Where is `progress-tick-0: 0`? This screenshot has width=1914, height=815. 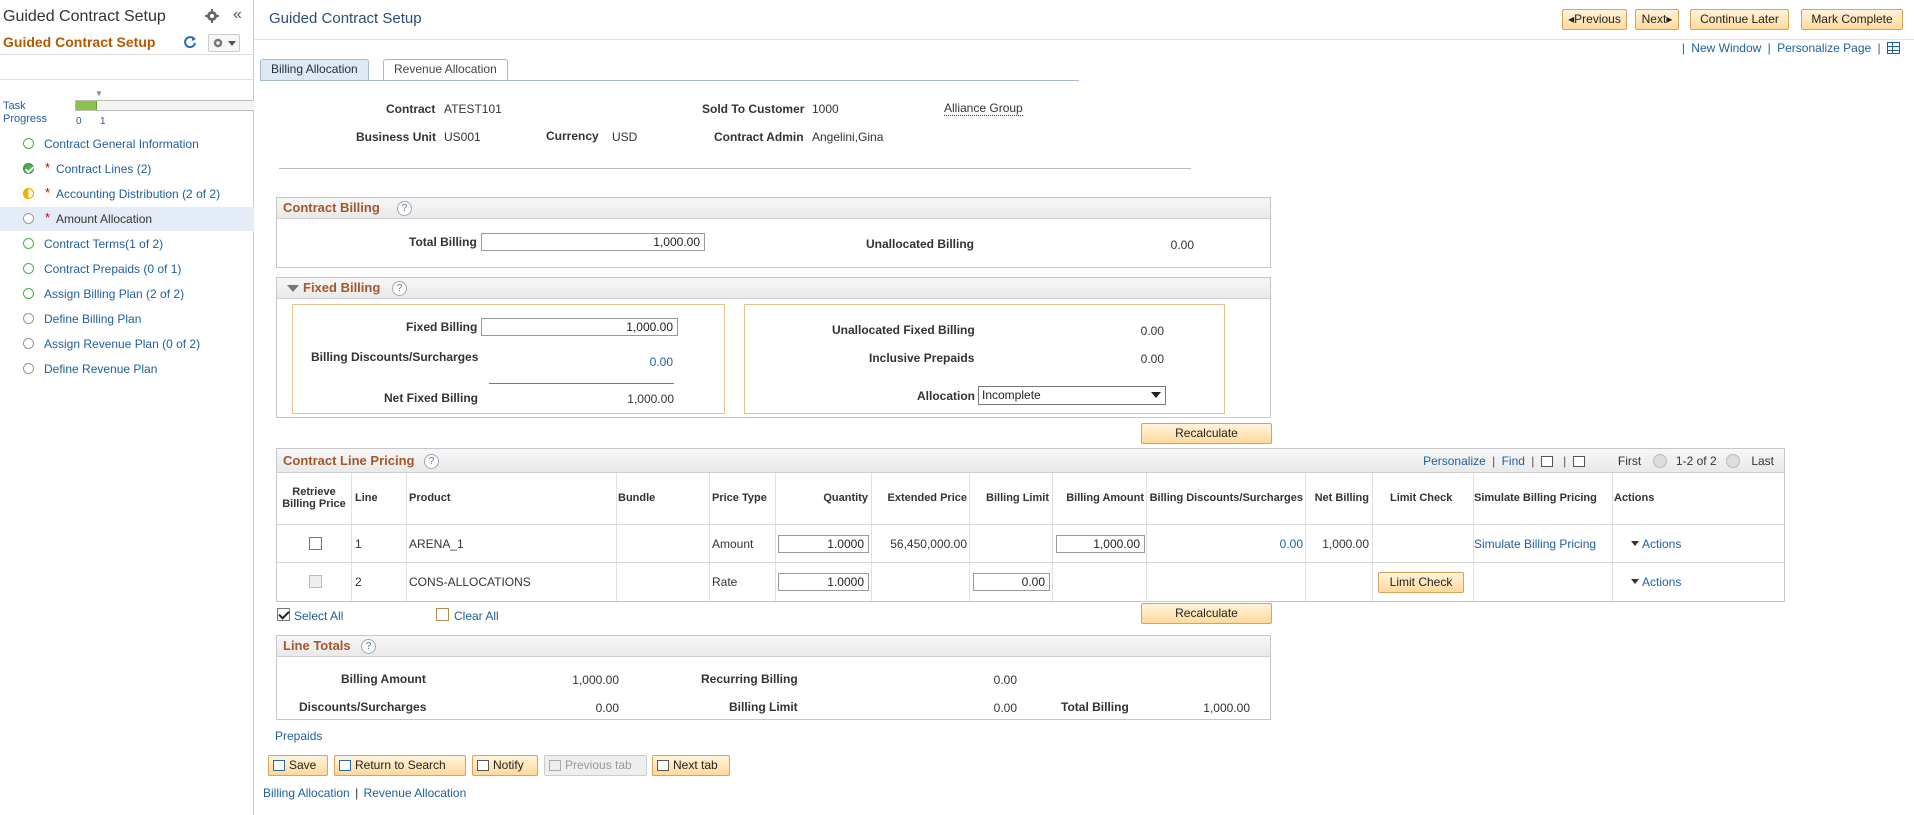 progress-tick-0: 0 is located at coordinates (79, 121).